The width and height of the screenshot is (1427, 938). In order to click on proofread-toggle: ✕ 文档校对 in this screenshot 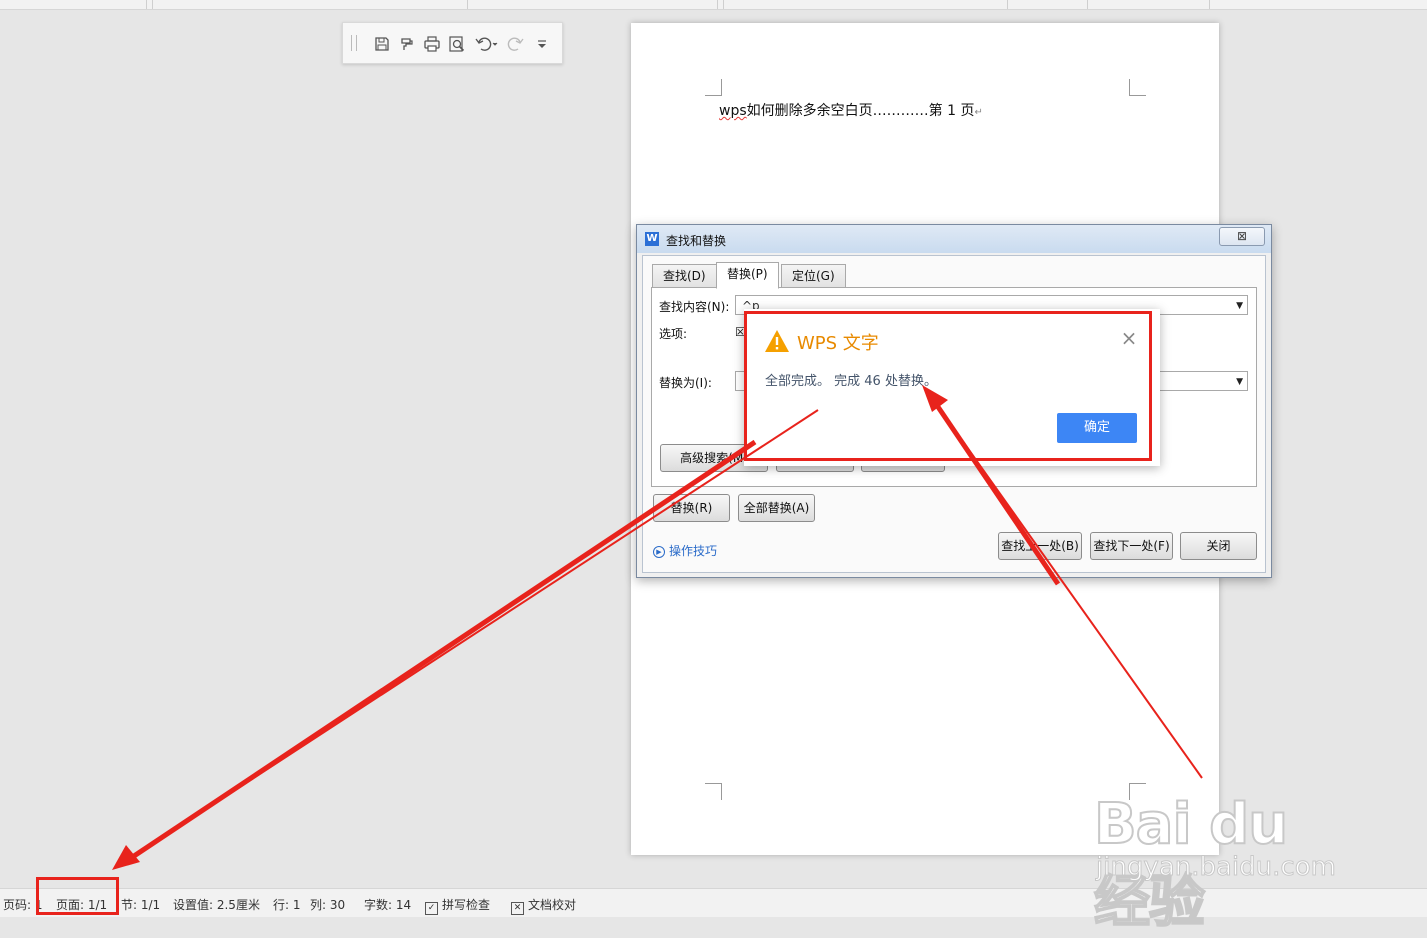, I will do `click(543, 905)`.